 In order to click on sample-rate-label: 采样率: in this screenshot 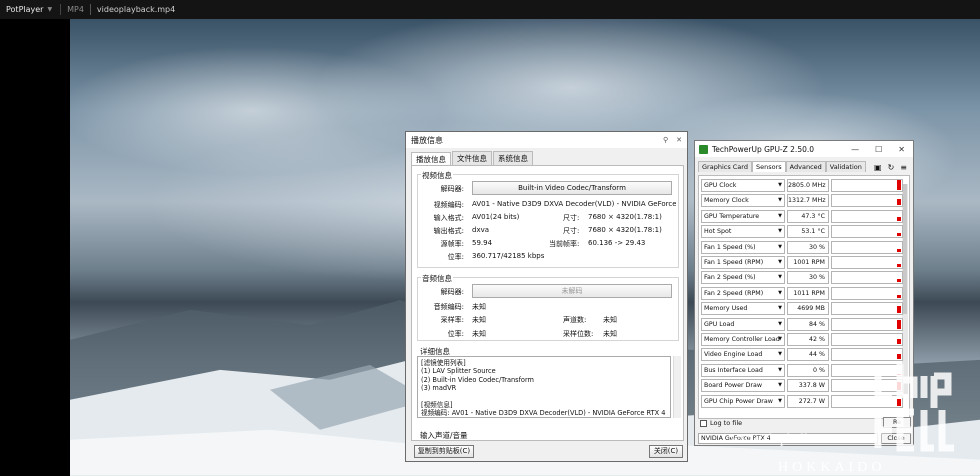, I will do `click(452, 320)`.